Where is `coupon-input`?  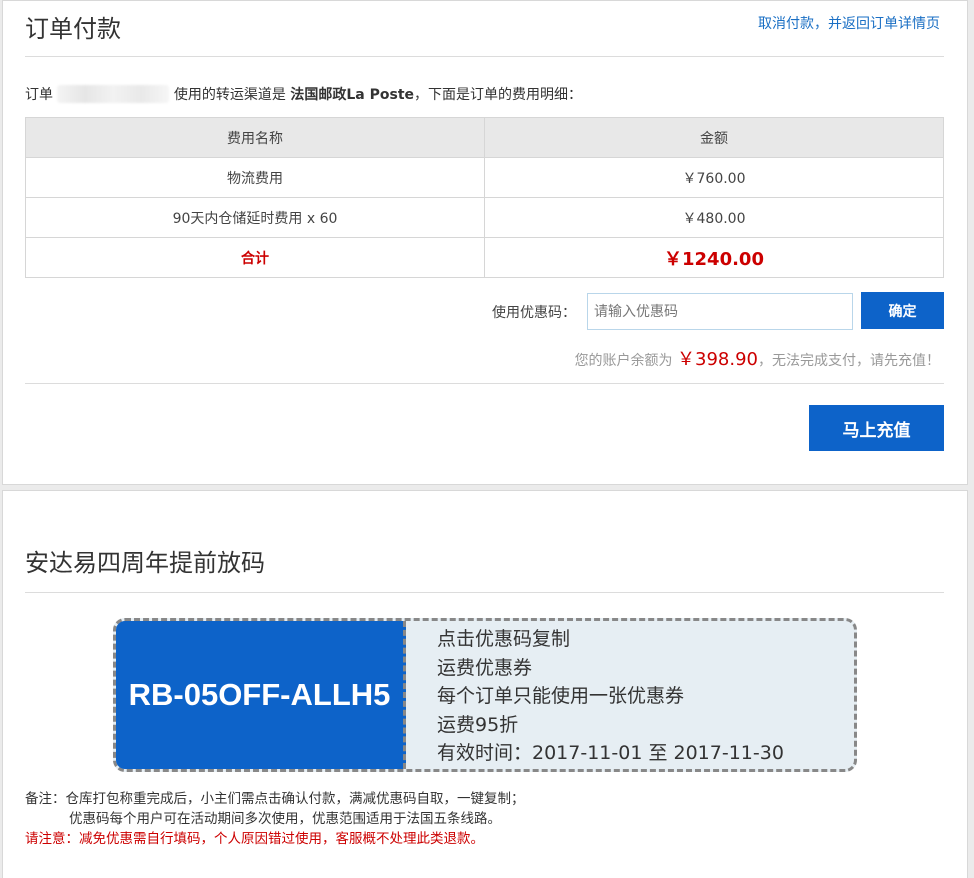
coupon-input is located at coordinates (720, 311).